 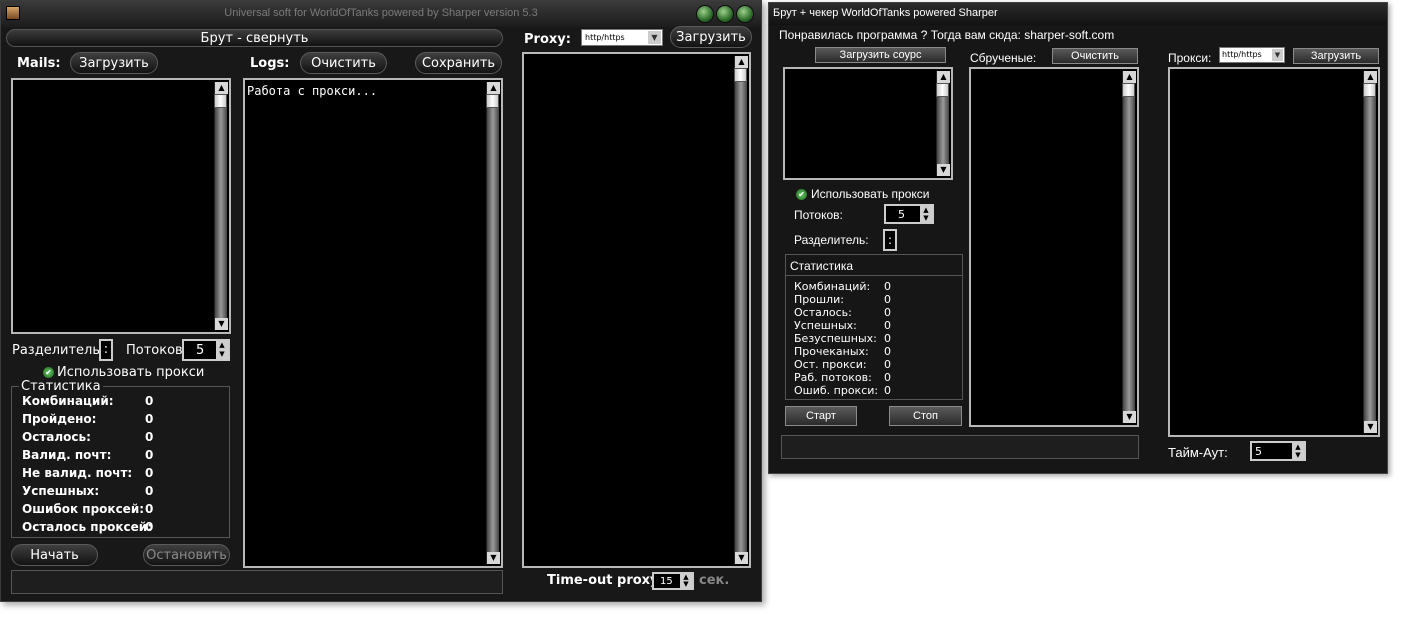 I want to click on logs-area: Работа с прокси... ▲ ▼, so click(x=373, y=323).